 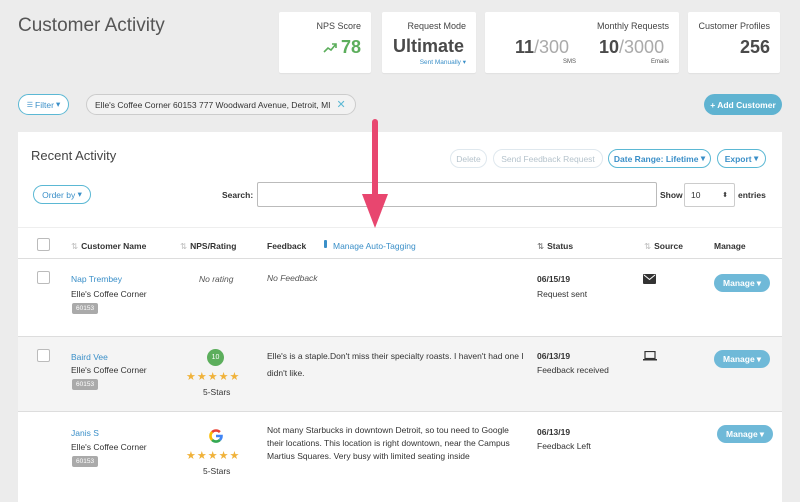 What do you see at coordinates (725, 195) in the screenshot?
I see `updown-icon: ⬍` at bounding box center [725, 195].